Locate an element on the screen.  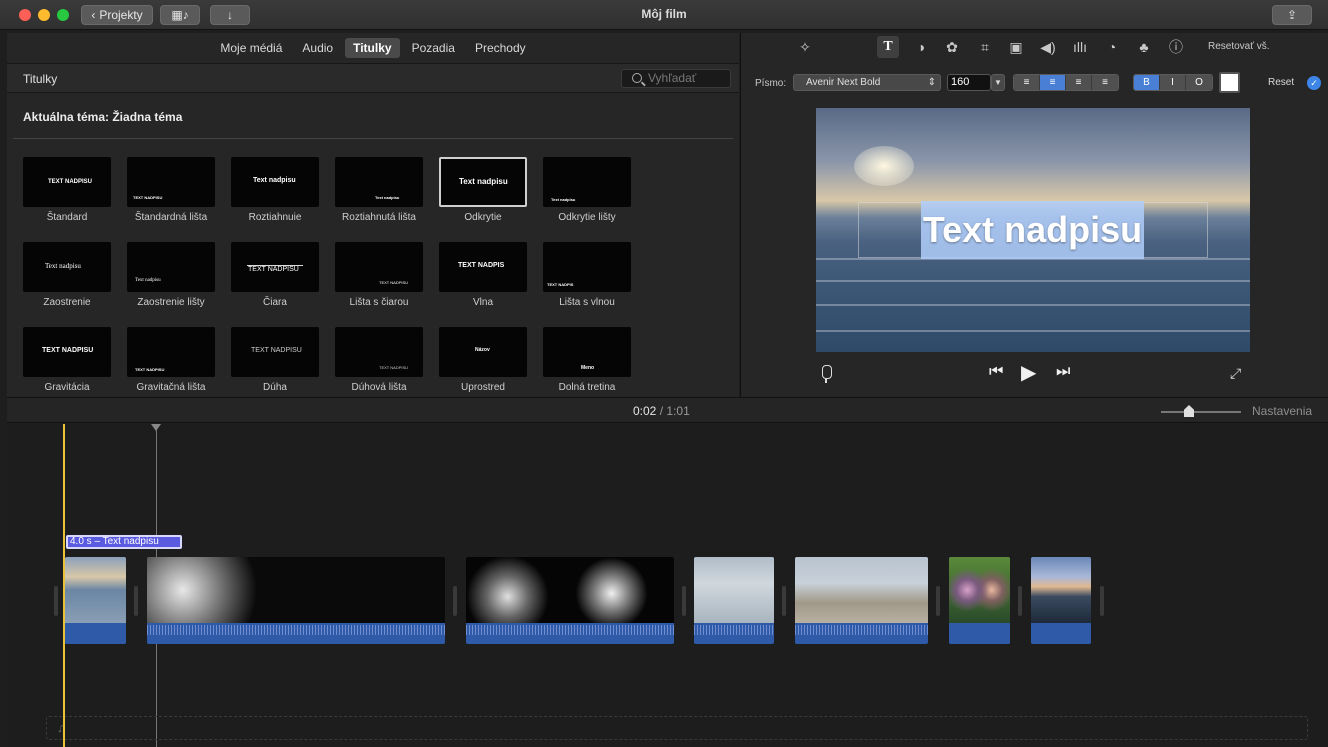
info-icon: ⓘ is located at coordinates (1176, 47).